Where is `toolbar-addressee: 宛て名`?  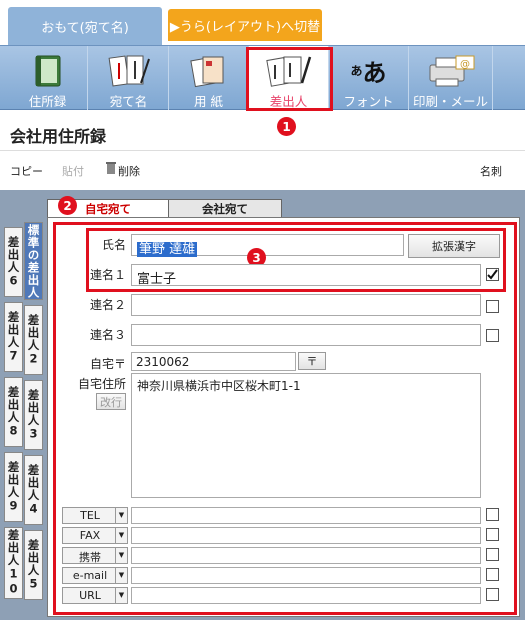
toolbar-addressee: 宛て名 is located at coordinates (129, 78).